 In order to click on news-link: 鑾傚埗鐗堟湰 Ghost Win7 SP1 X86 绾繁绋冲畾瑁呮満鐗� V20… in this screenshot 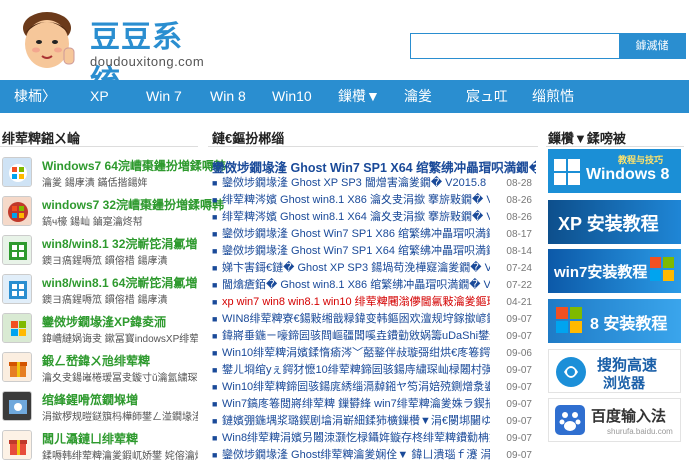, I will do `click(356, 234)`.